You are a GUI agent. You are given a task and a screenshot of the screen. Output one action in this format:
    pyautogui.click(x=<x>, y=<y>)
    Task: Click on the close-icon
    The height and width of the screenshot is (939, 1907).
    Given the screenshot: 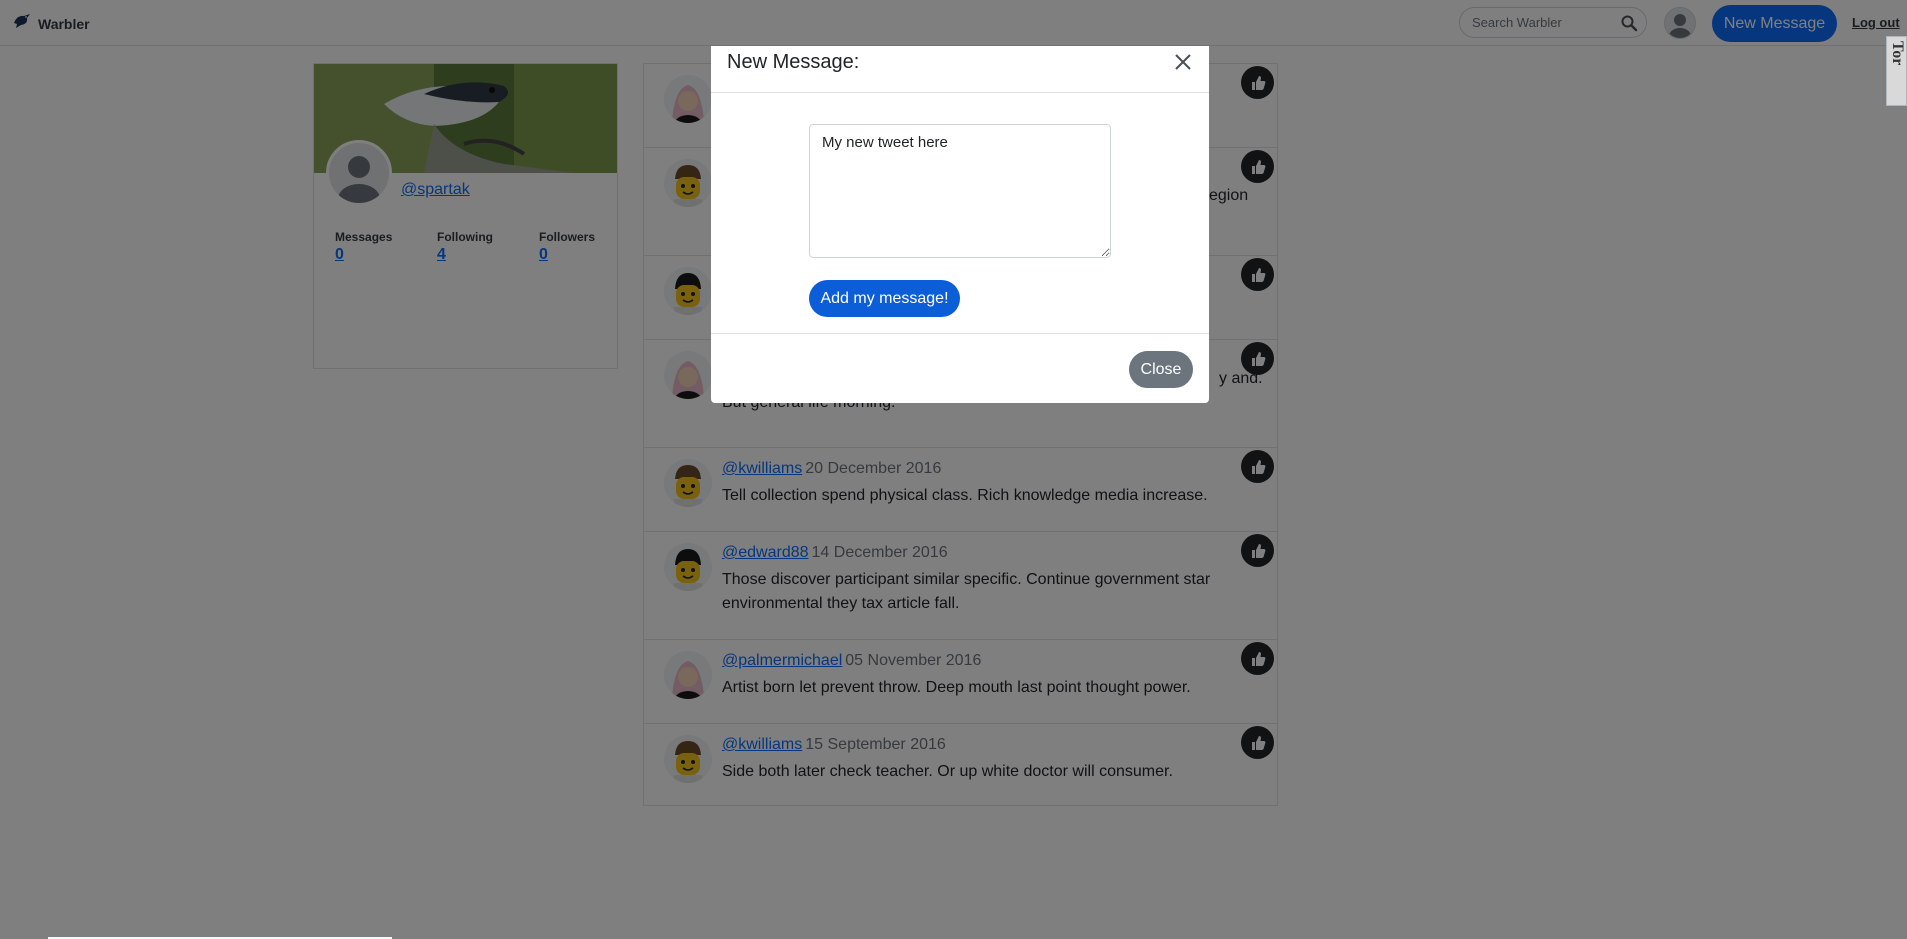 What is the action you would take?
    pyautogui.click(x=1183, y=62)
    